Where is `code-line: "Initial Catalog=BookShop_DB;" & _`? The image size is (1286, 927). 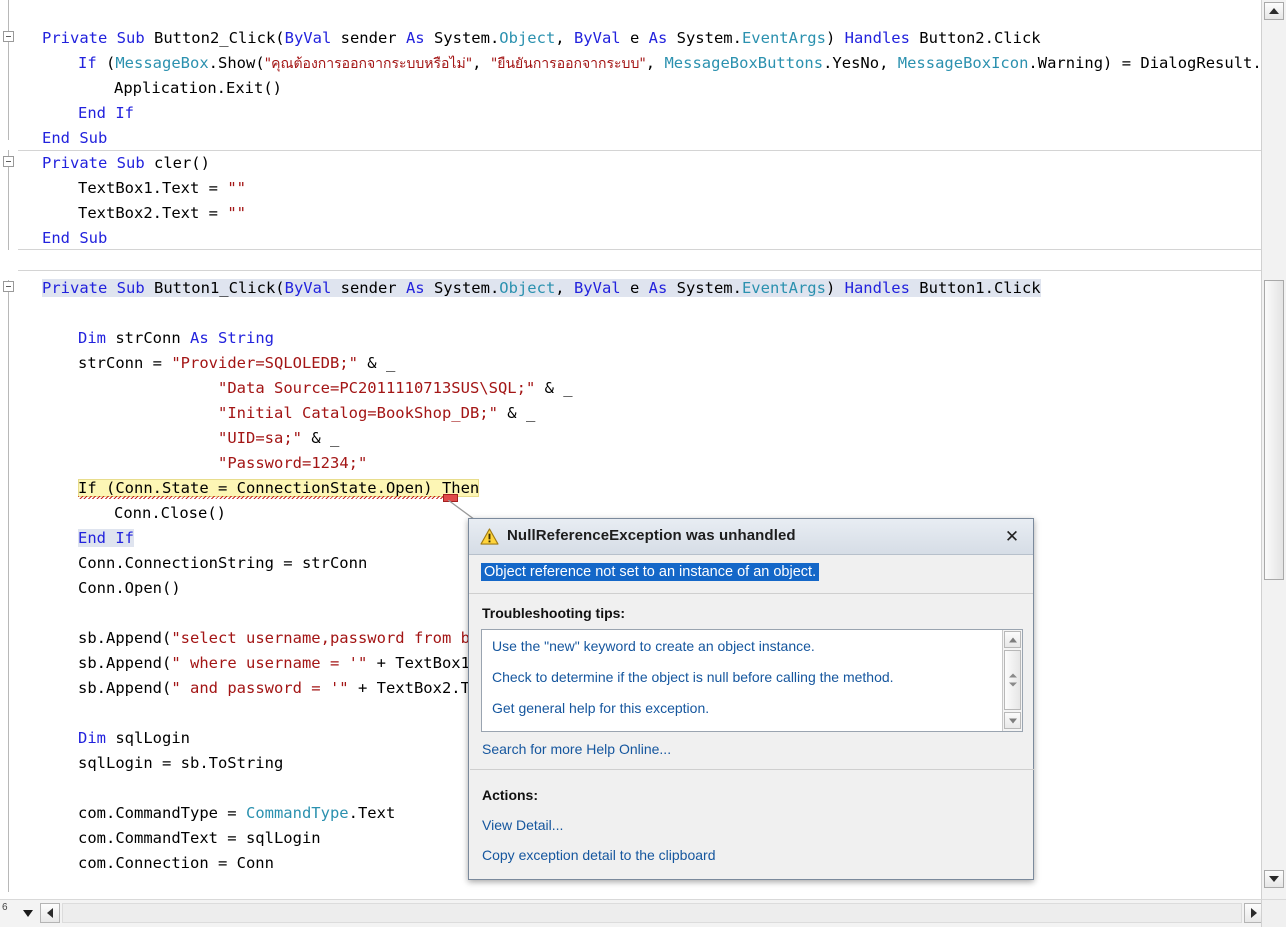 code-line: "Initial Catalog=BookShop_DB;" & _ is located at coordinates (267, 413).